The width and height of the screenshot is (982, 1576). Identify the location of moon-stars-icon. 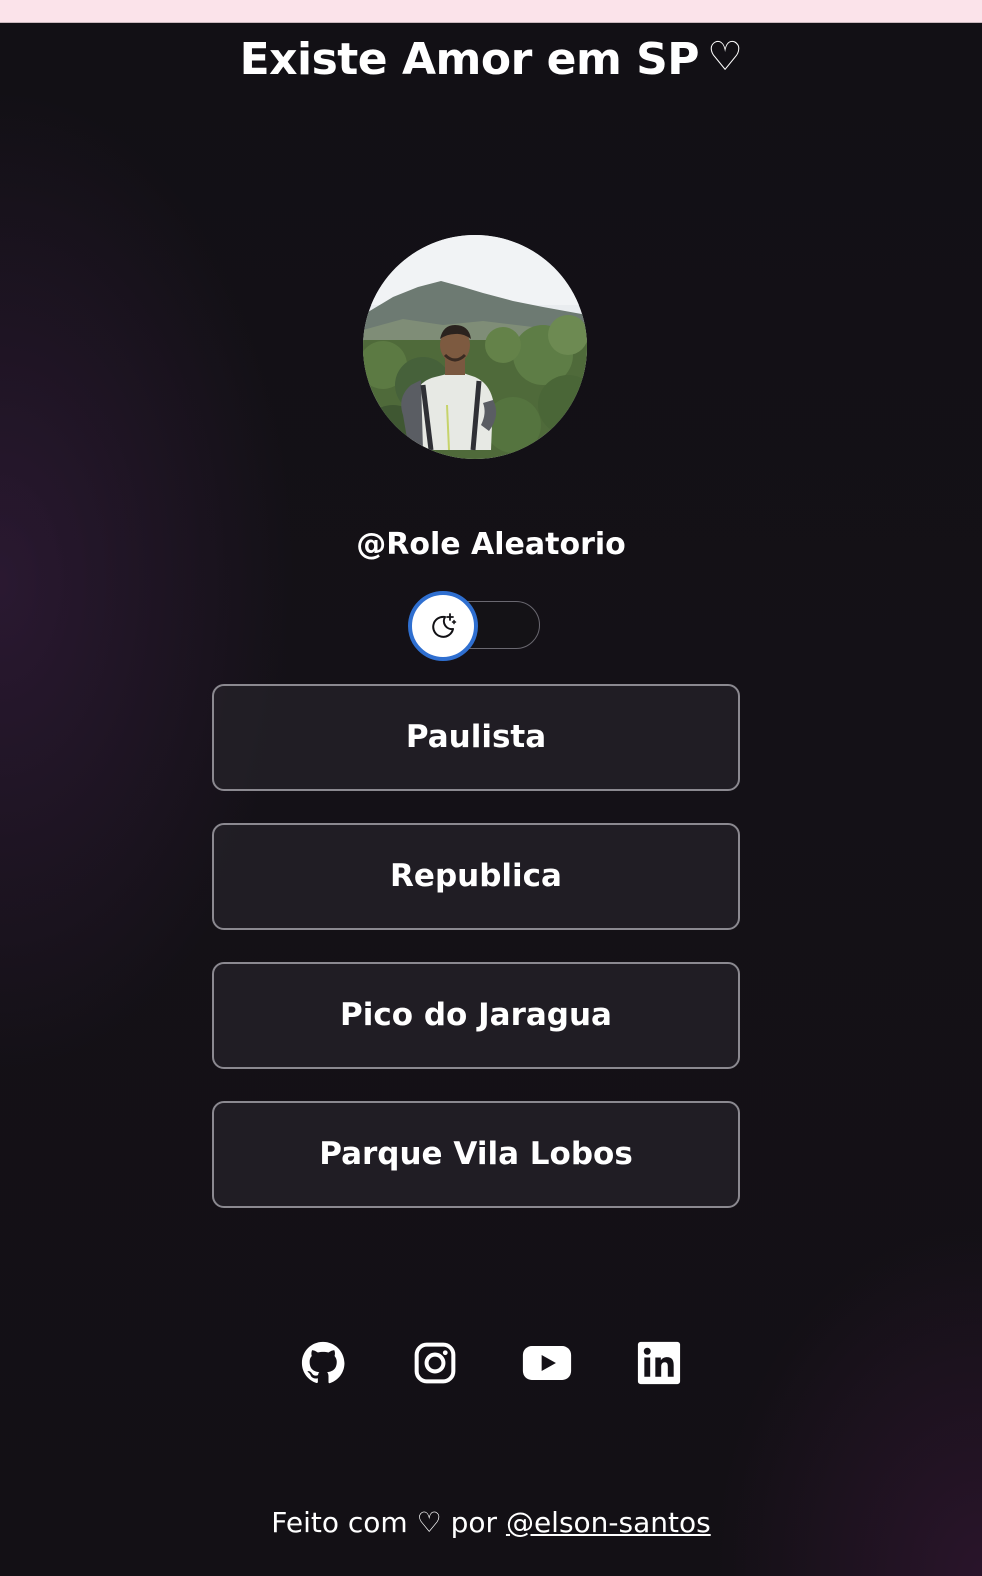
(444, 625).